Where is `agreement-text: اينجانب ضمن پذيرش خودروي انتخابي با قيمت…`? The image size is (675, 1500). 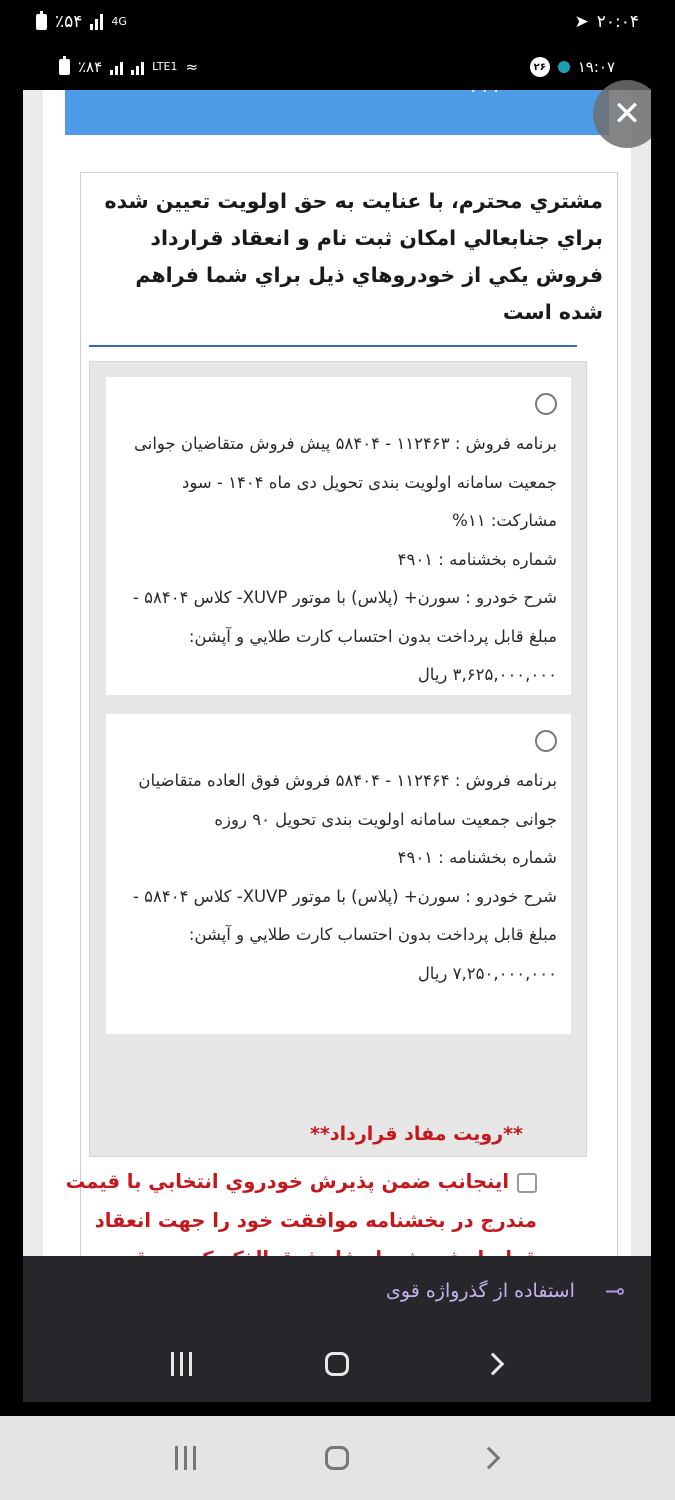 agreement-text: اينجانب ضمن پذيرش خودروي انتخابي با قيمت… is located at coordinates (301, 1213).